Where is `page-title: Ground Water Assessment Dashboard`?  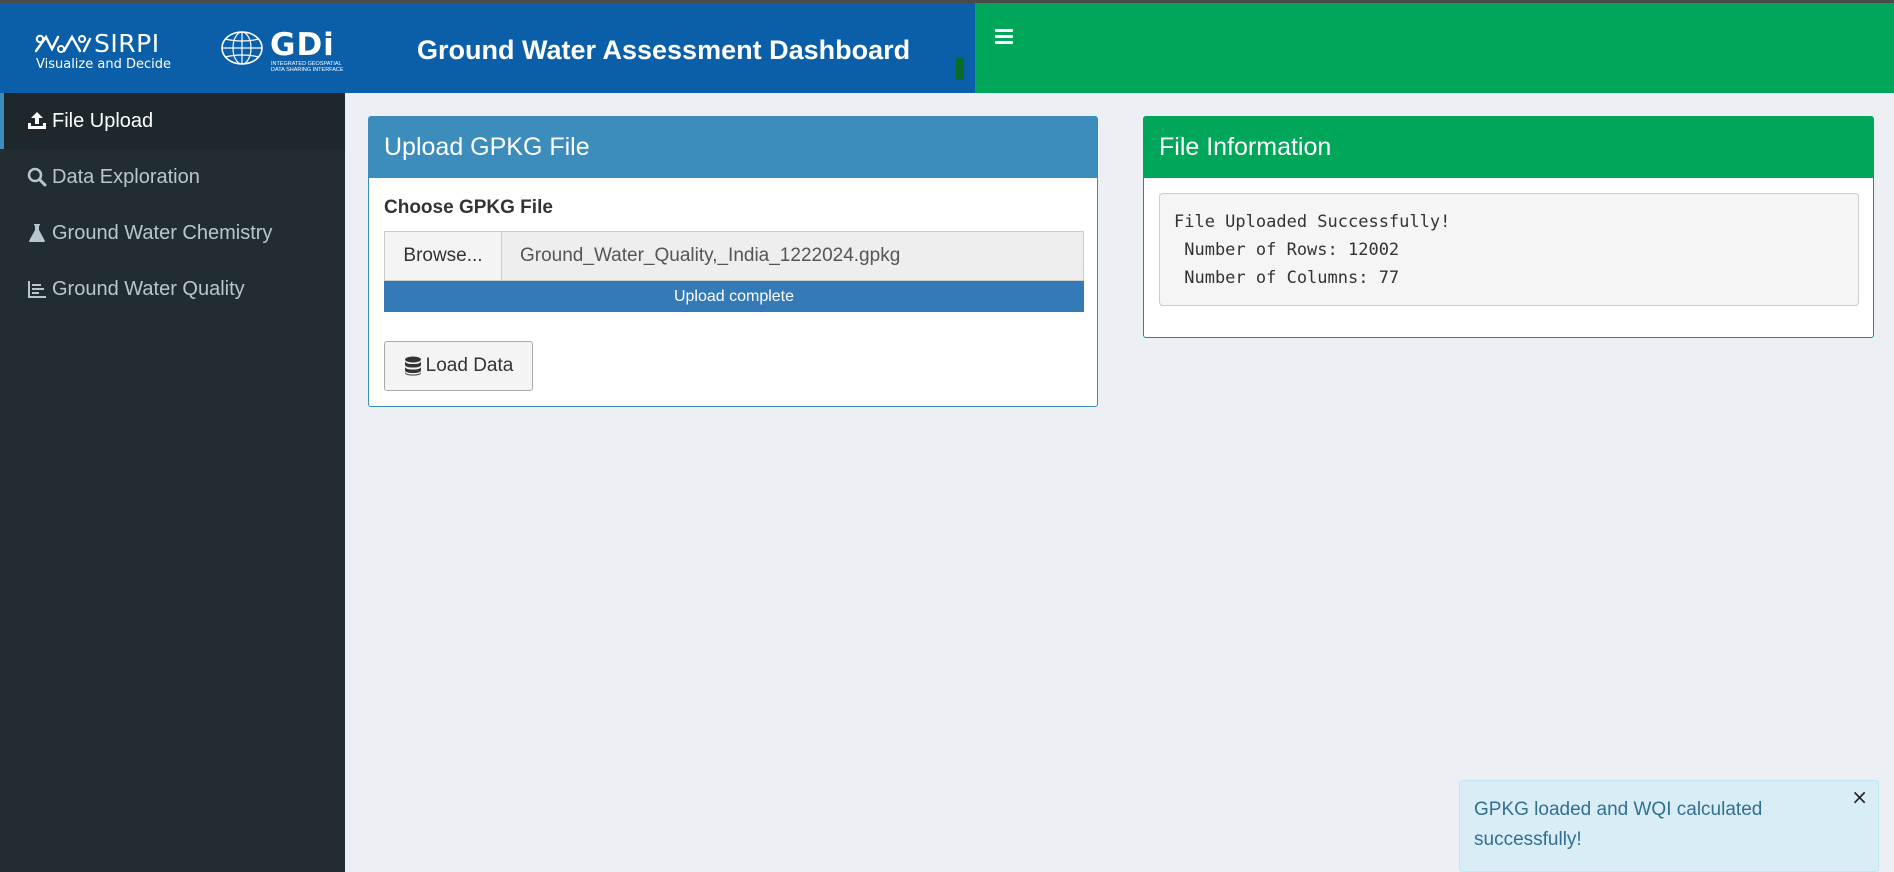 page-title: Ground Water Assessment Dashboard is located at coordinates (664, 50).